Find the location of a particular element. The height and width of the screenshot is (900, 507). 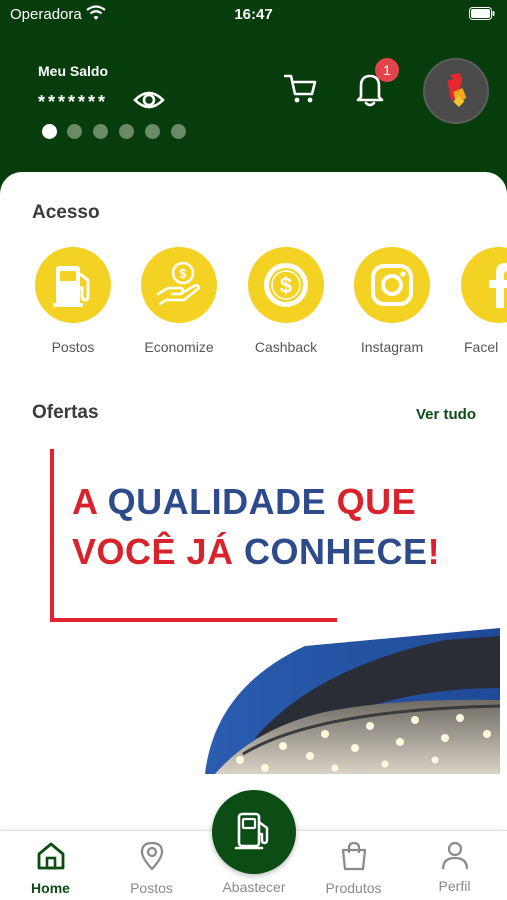

location-pin-icon is located at coordinates (152, 856).